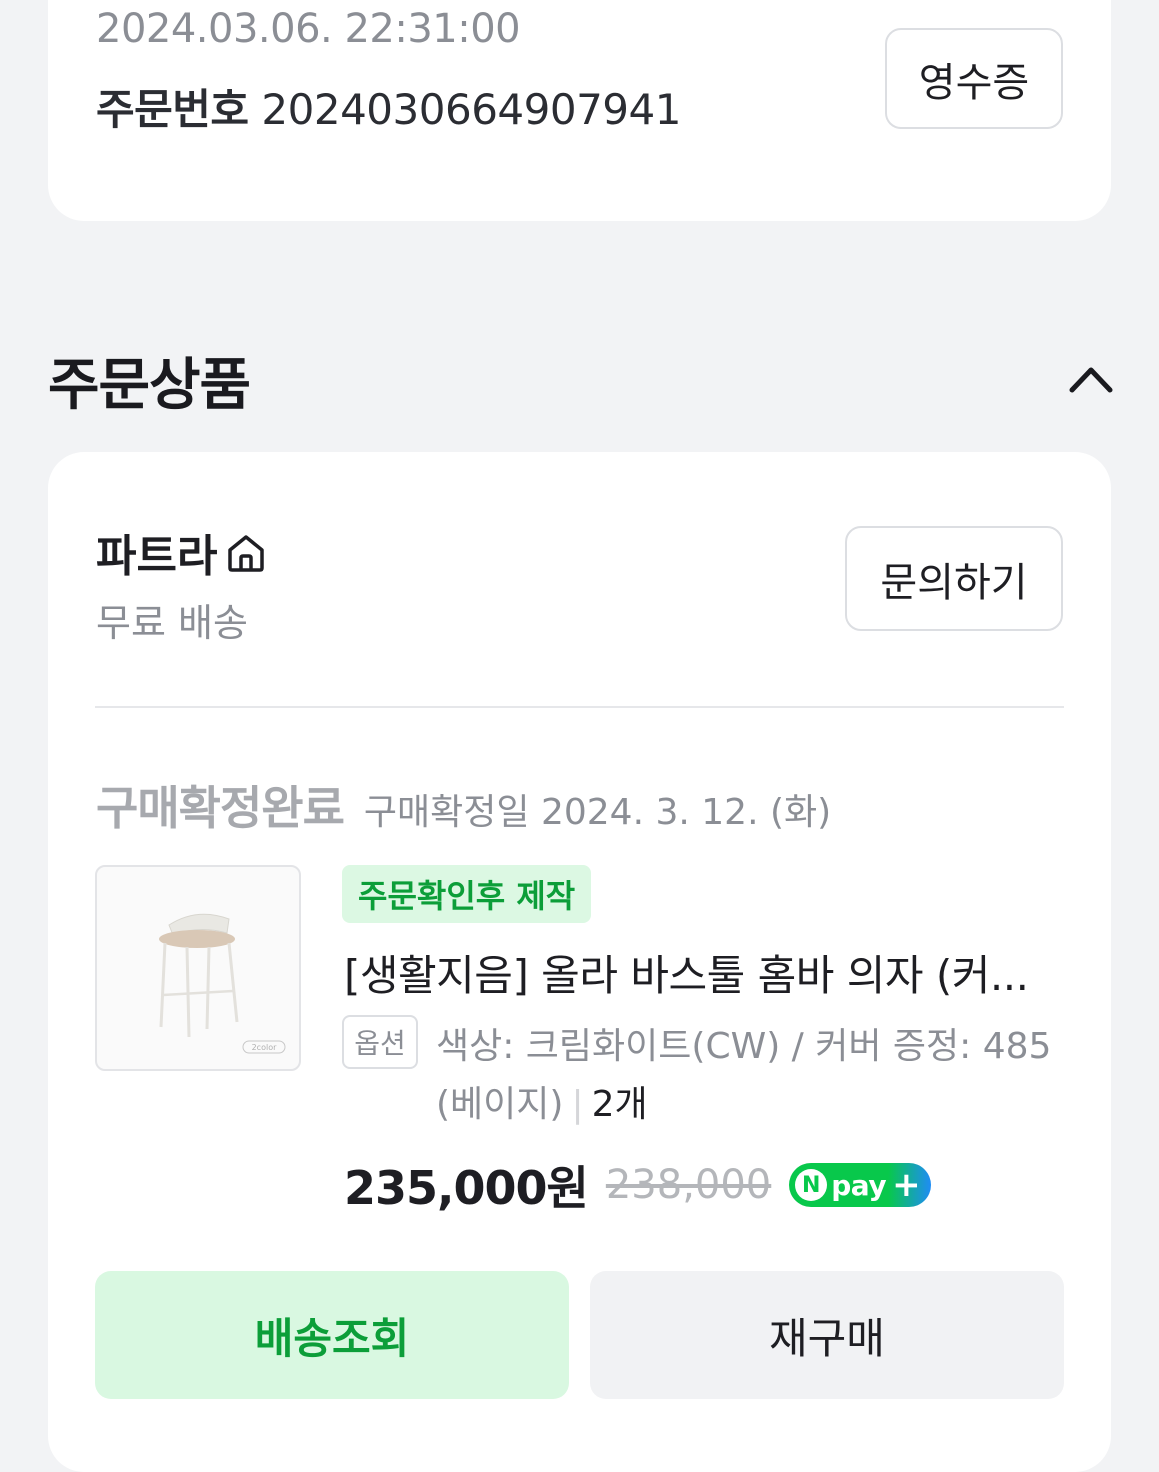  I want to click on divider, so click(579, 707).